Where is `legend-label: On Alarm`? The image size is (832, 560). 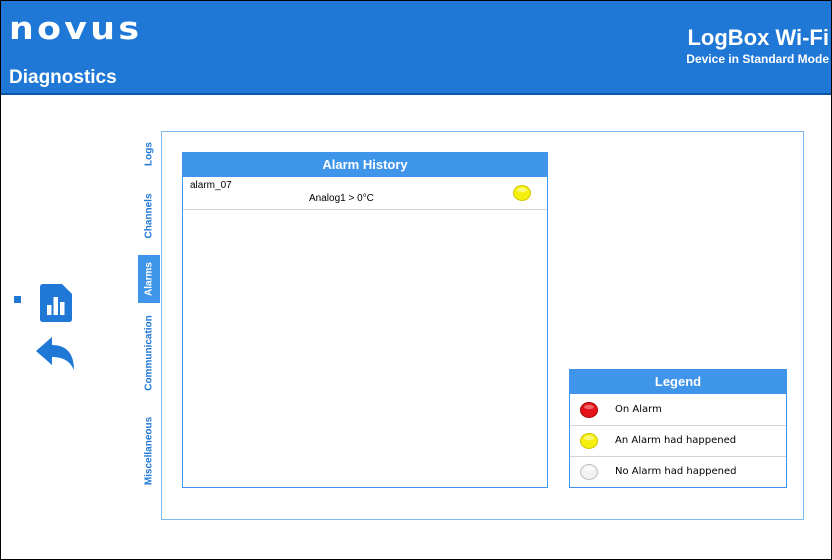 legend-label: On Alarm is located at coordinates (638, 409).